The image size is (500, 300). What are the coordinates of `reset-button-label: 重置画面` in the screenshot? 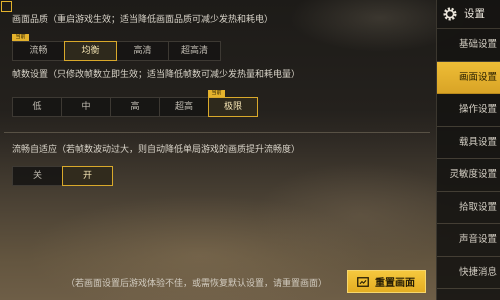 It's located at (395, 283).